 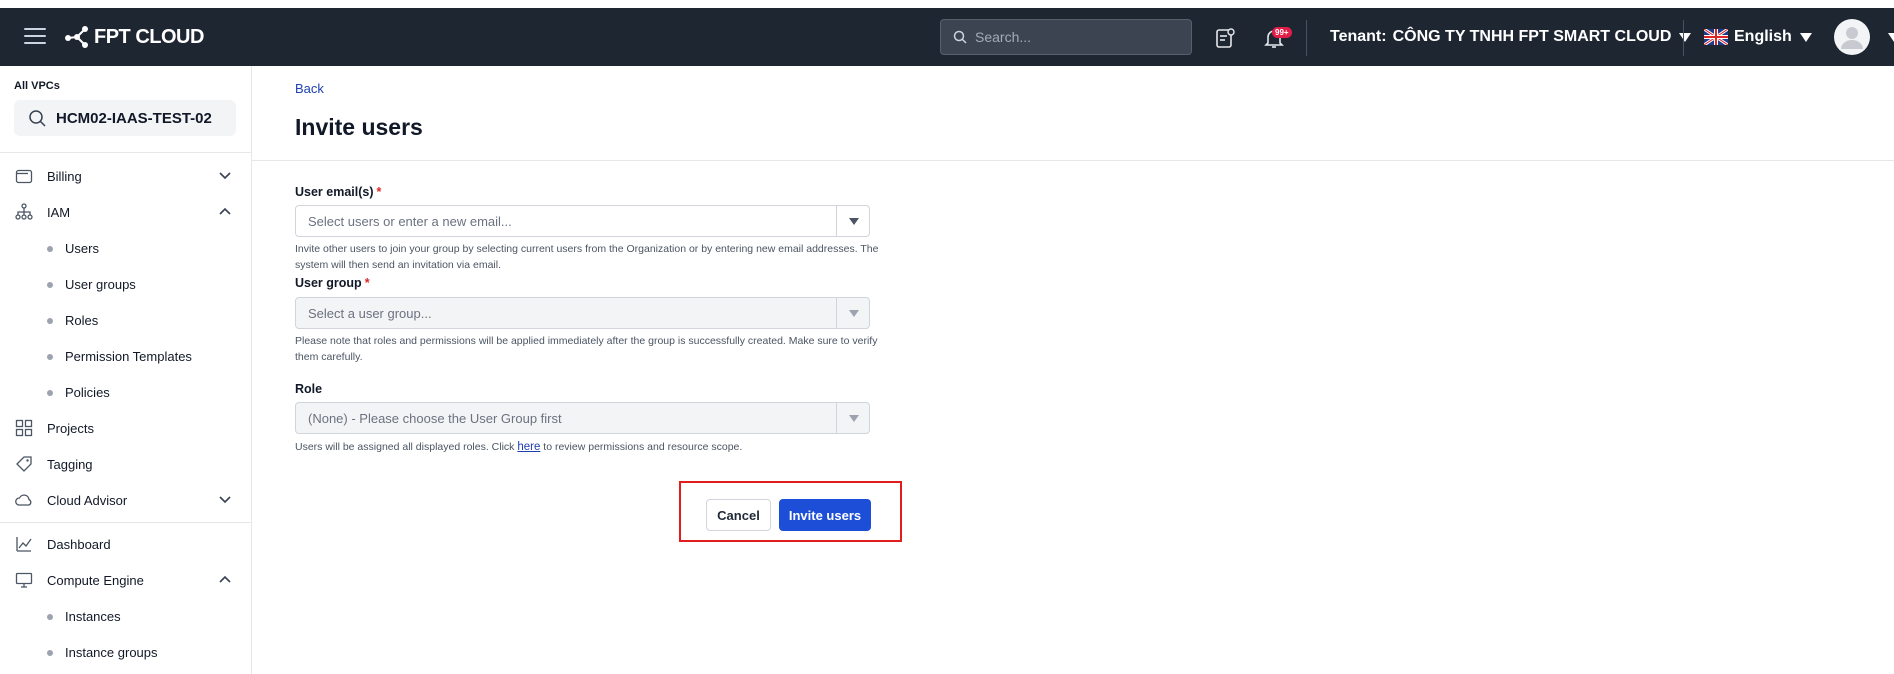 What do you see at coordinates (24, 211) in the screenshot?
I see `hierarchy-icon` at bounding box center [24, 211].